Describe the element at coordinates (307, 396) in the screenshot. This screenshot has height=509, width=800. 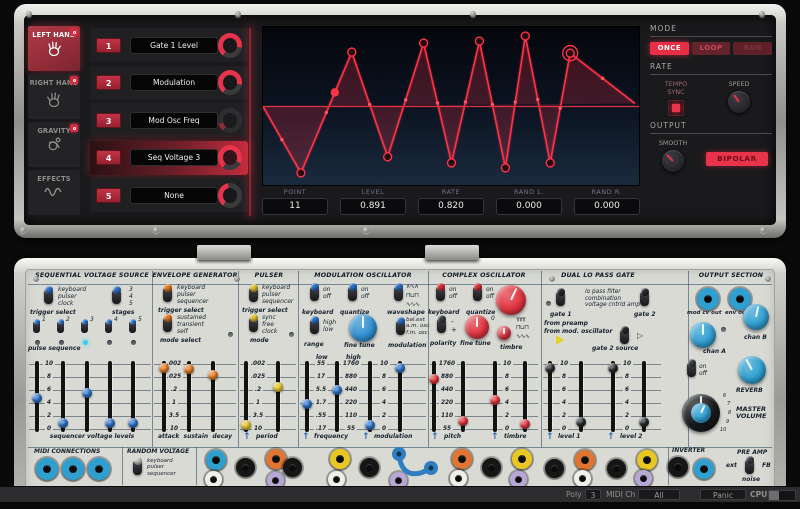
I see `modosc-frequency-slider-track` at that location.